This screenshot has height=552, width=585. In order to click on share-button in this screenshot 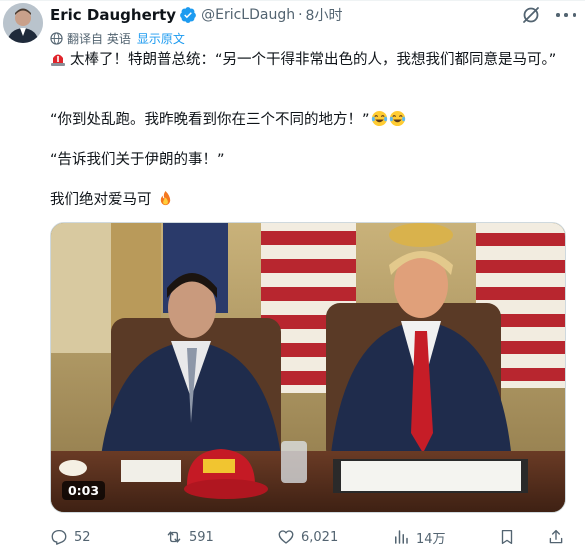, I will do `click(559, 537)`.